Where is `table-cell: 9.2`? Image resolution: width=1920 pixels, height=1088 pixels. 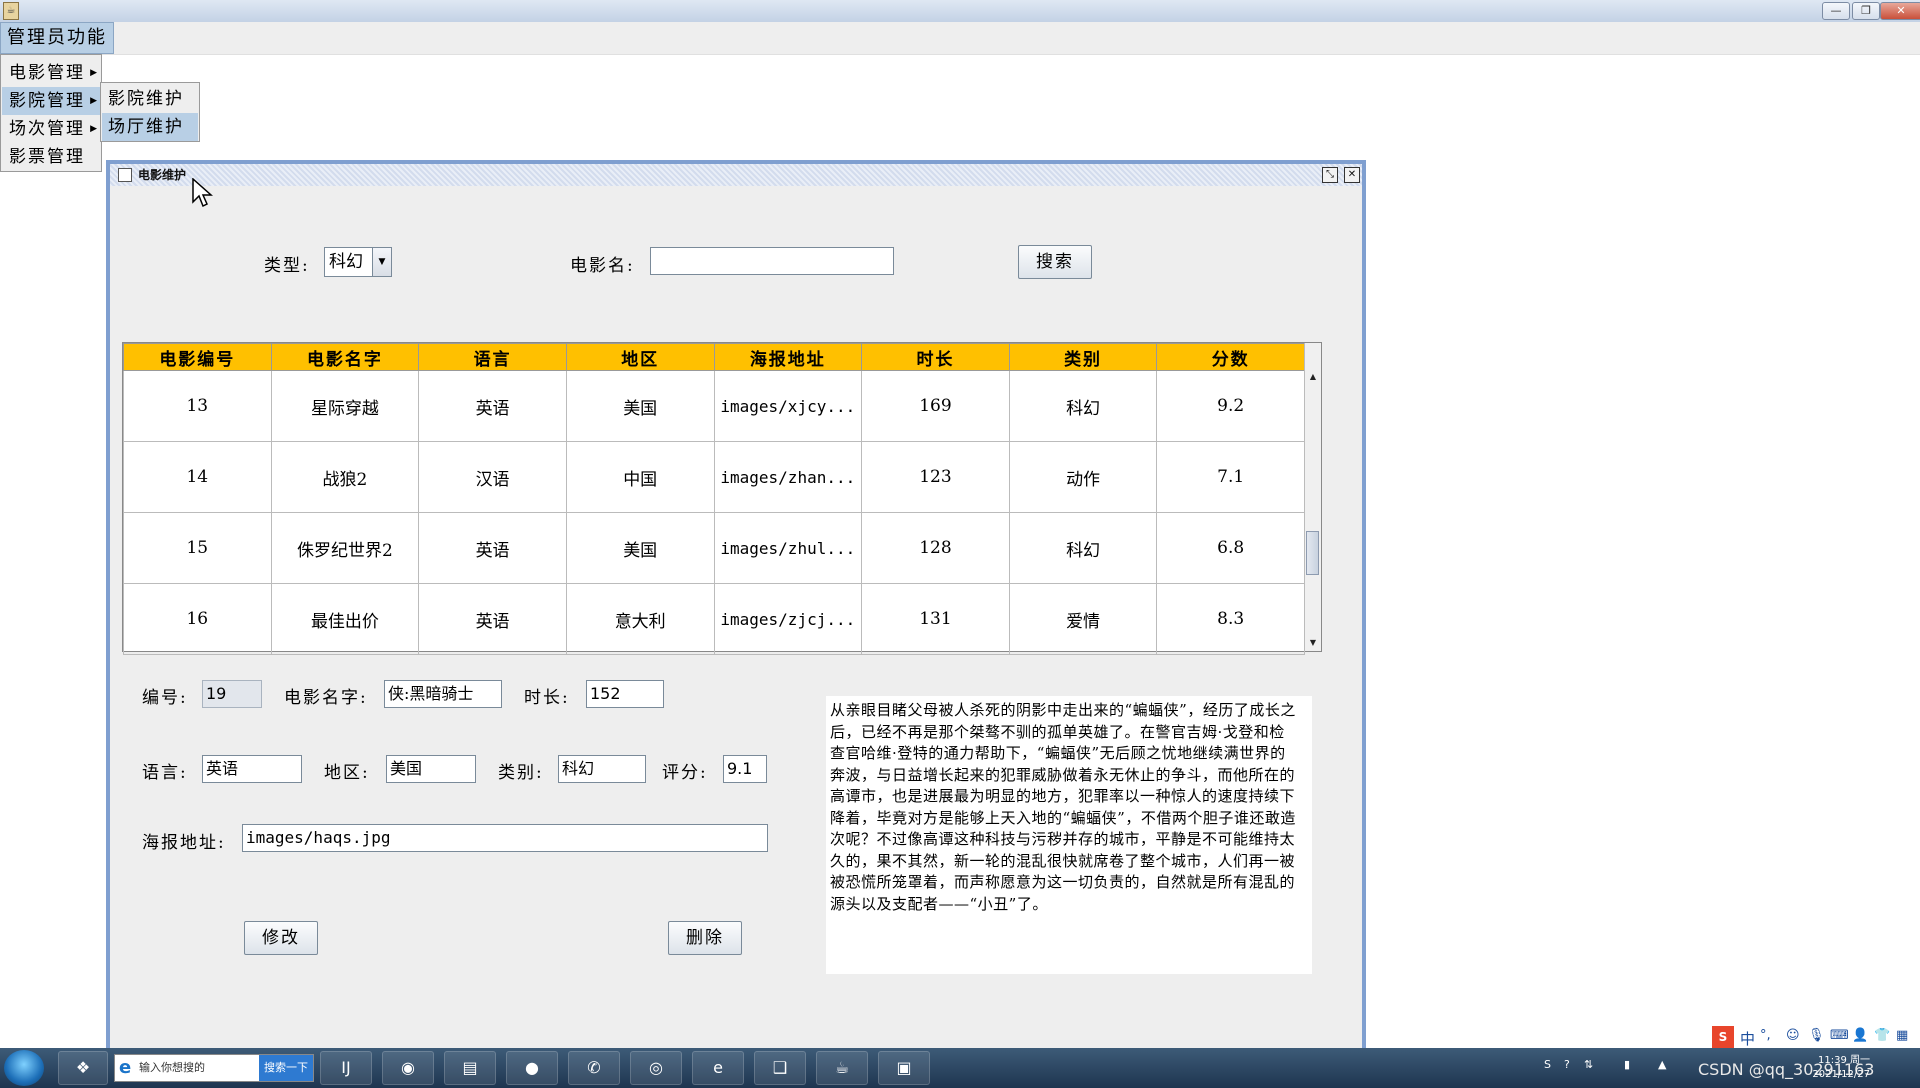
table-cell: 9.2 is located at coordinates (1230, 406).